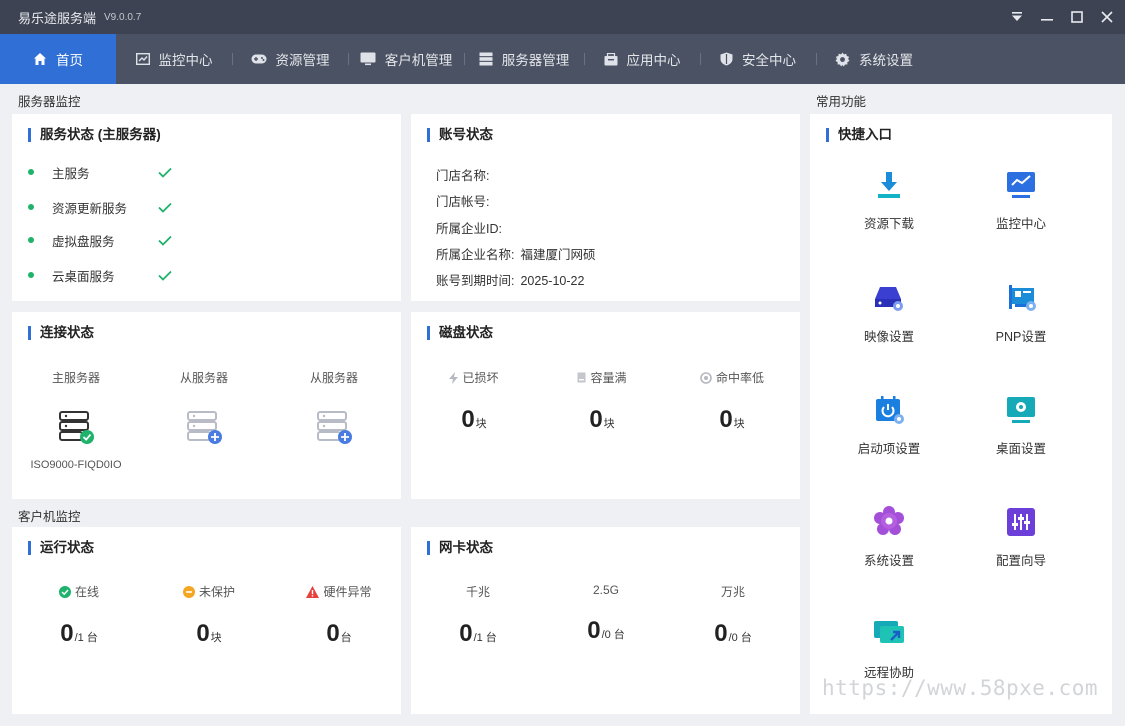 This screenshot has height=726, width=1125. I want to click on service-row: 云桌面服务, so click(108, 275).